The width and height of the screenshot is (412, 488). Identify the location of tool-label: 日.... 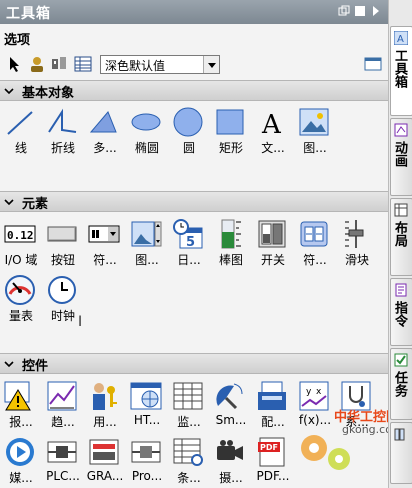
(189, 260).